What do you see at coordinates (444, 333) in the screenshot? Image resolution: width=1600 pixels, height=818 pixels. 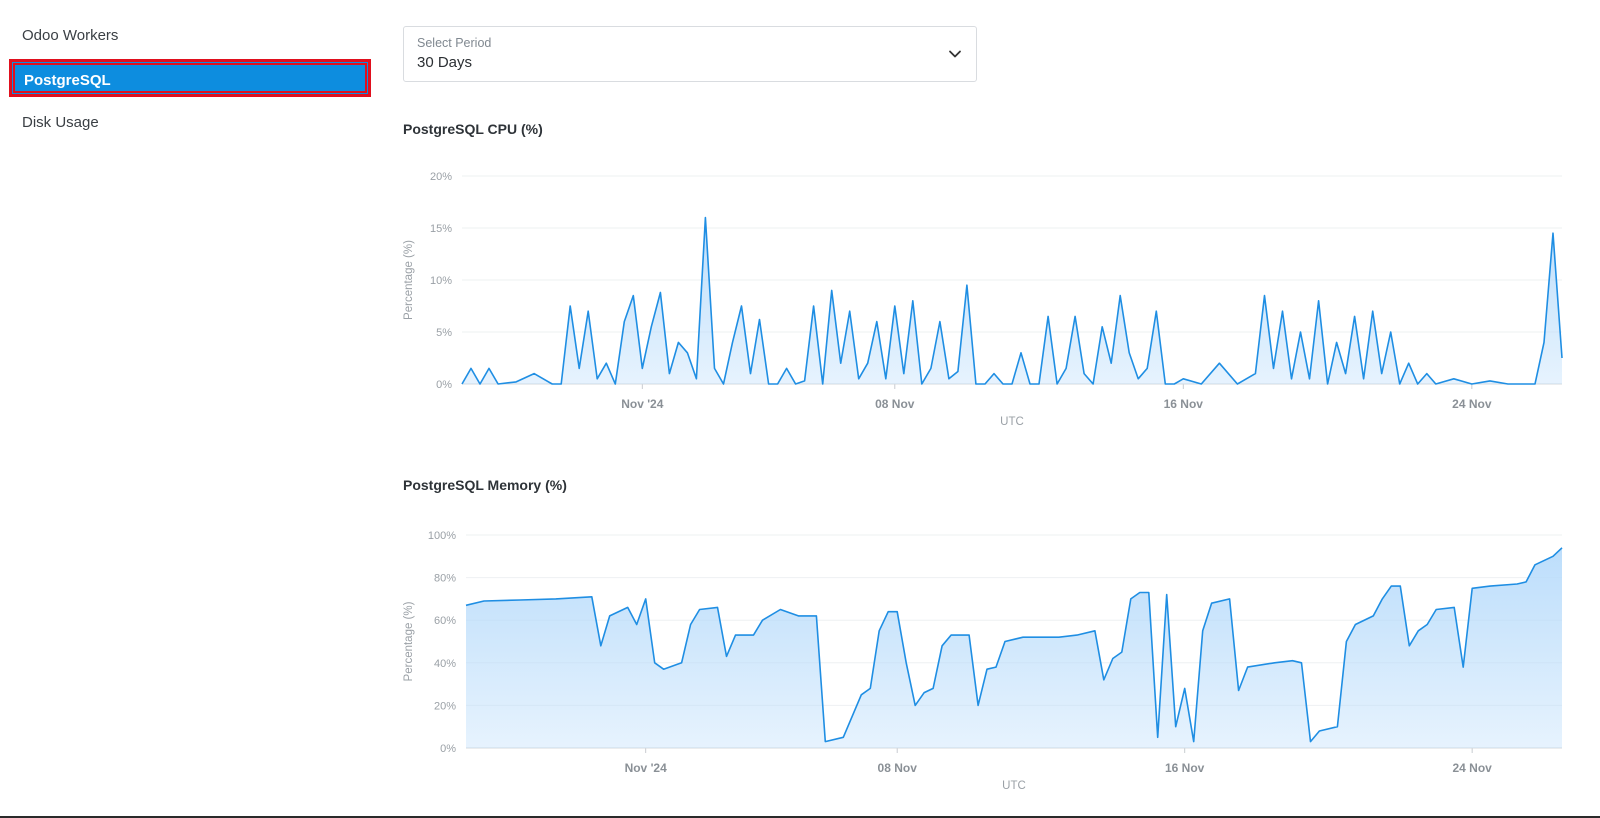 I see `cpu-chart-y-tick-label: 5%` at bounding box center [444, 333].